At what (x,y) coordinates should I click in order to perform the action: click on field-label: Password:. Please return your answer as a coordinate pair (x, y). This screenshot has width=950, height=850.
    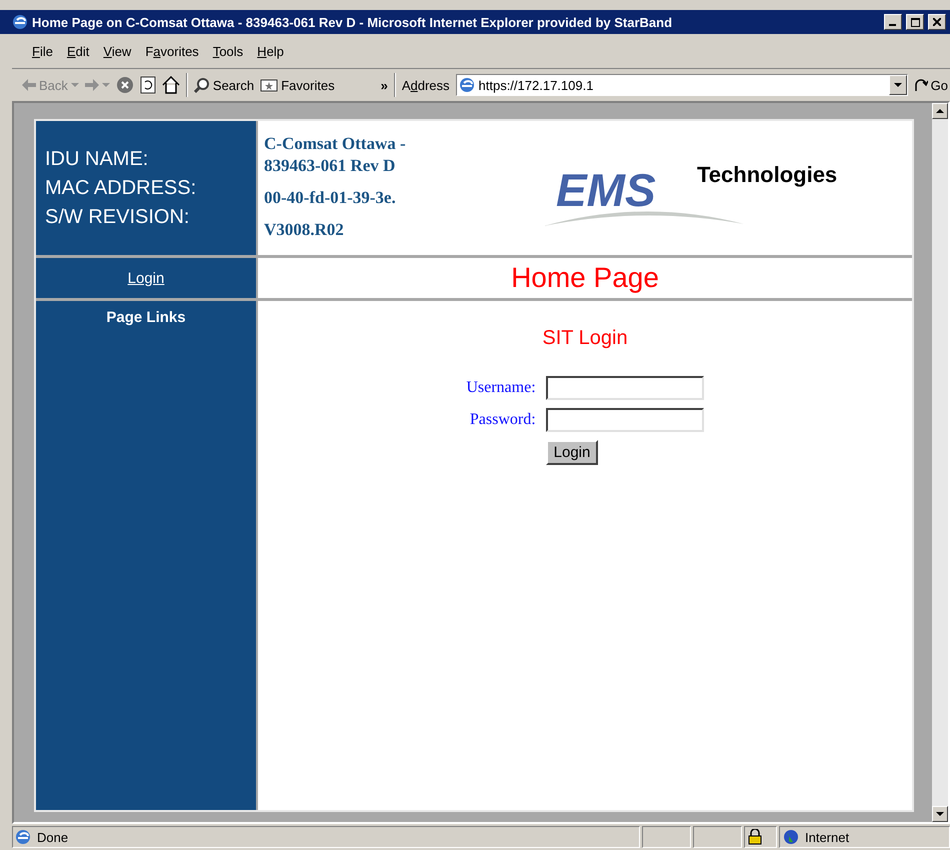
    Looking at the image, I should click on (502, 420).